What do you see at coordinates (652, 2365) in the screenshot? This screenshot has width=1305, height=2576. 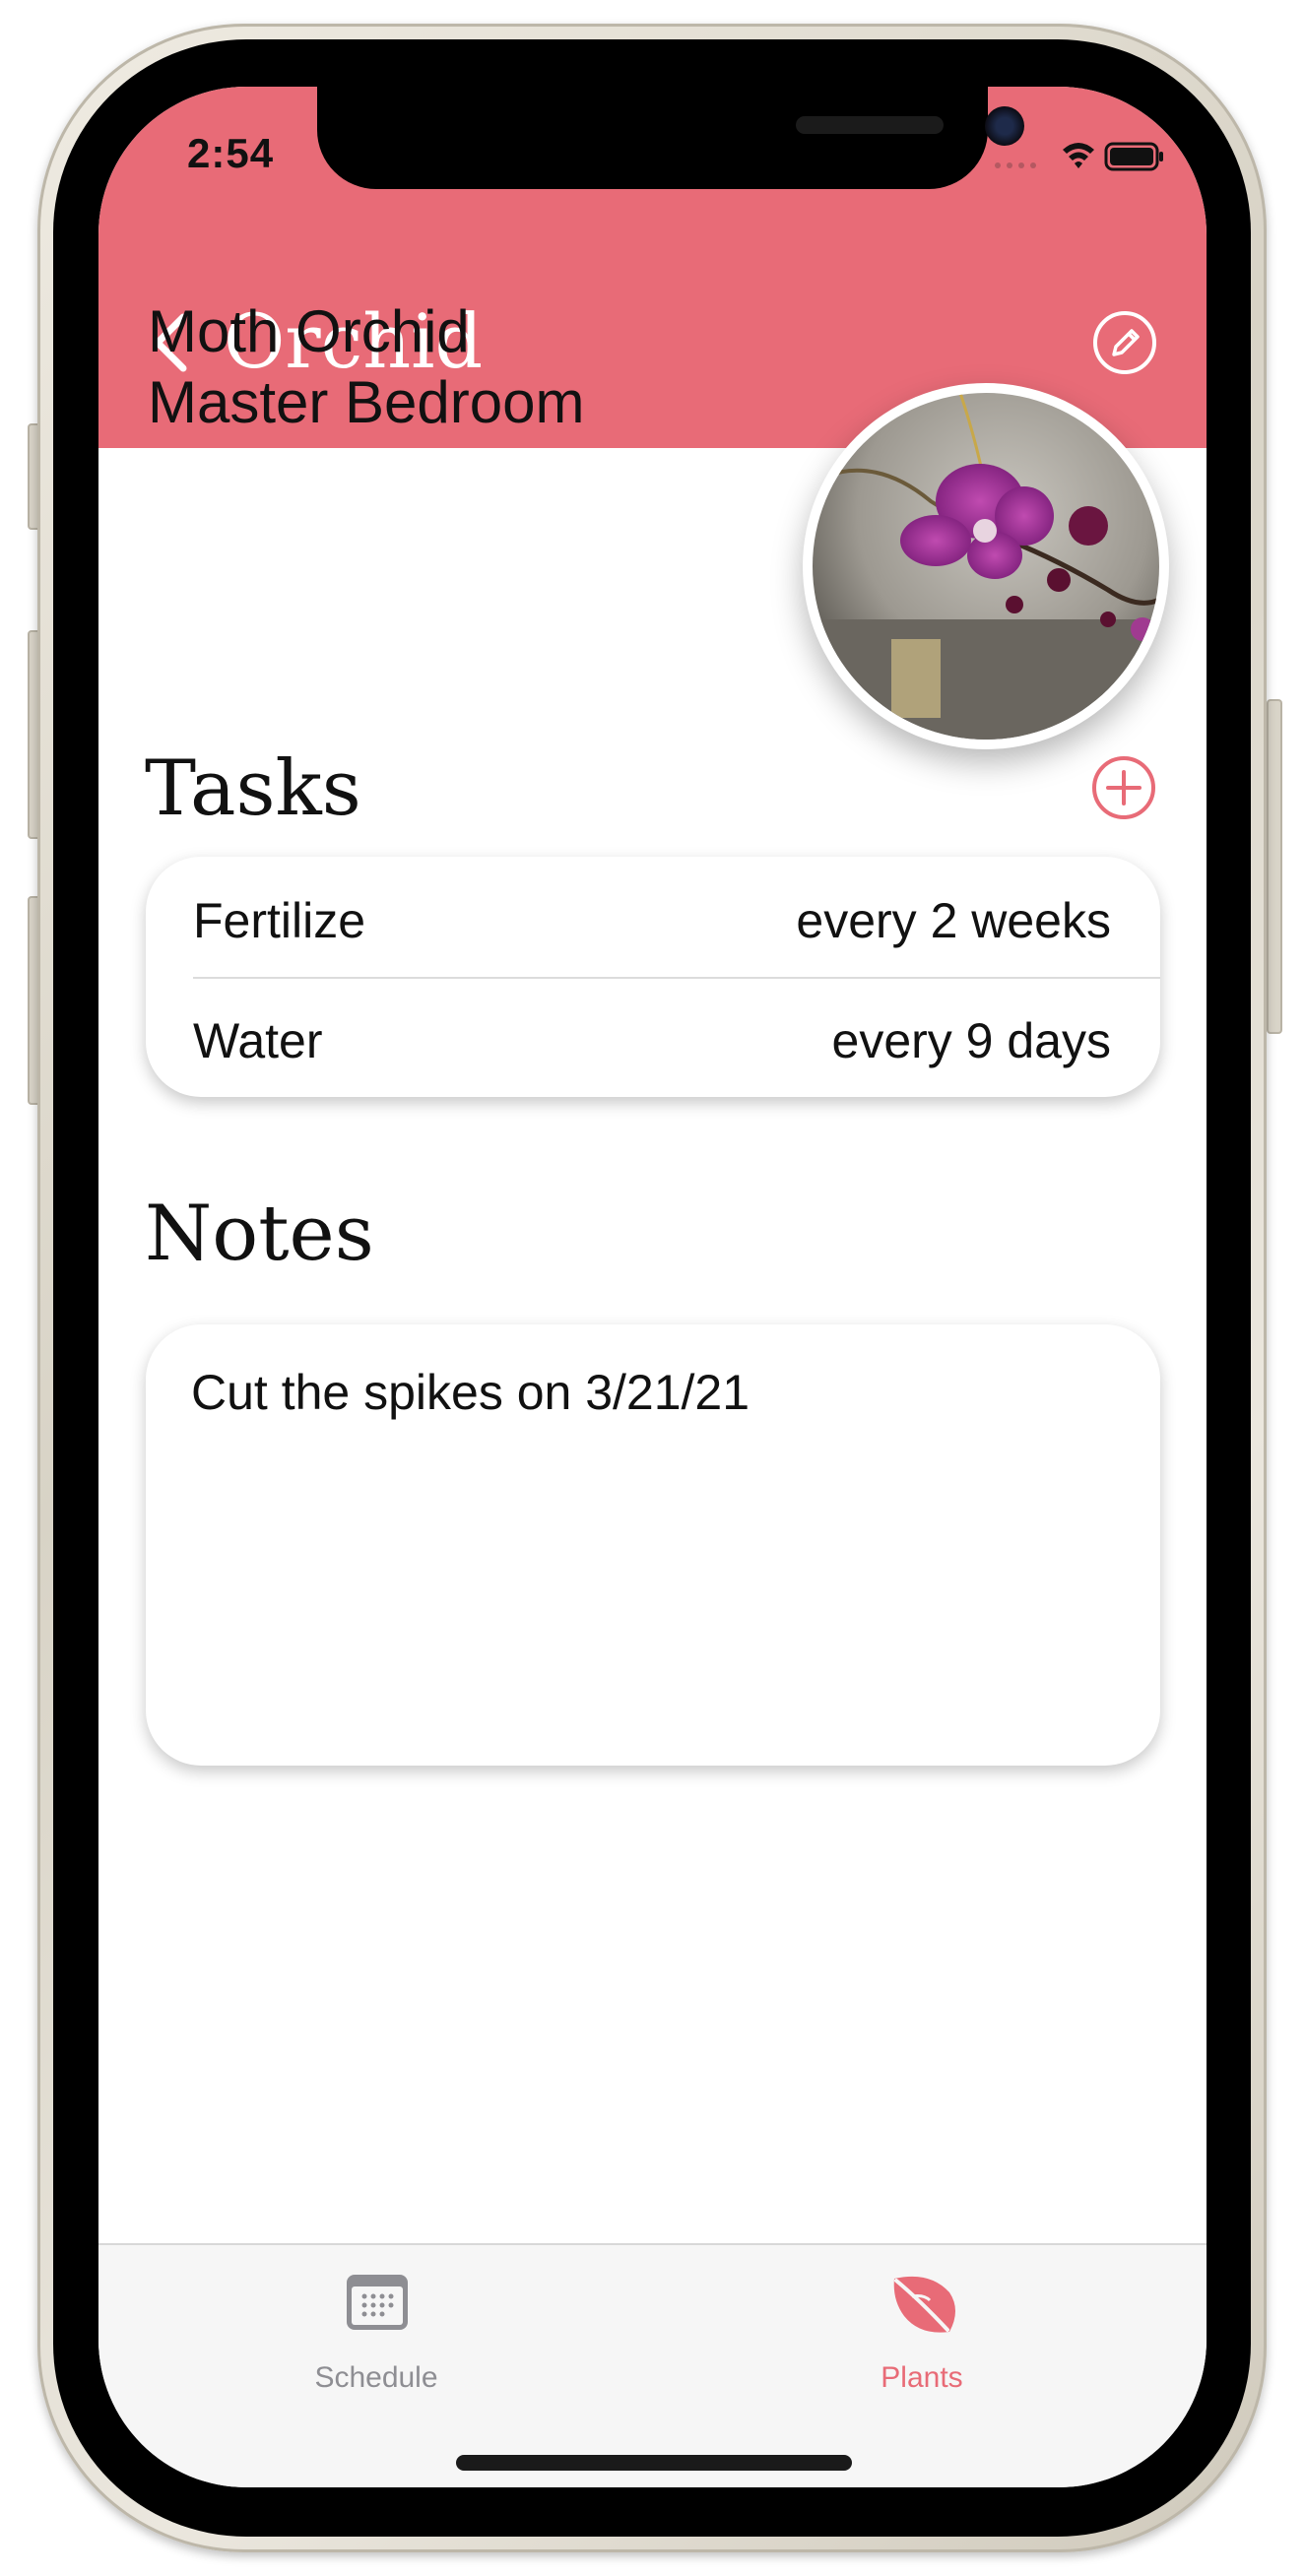 I see `tab-bar: Schedule Plants` at bounding box center [652, 2365].